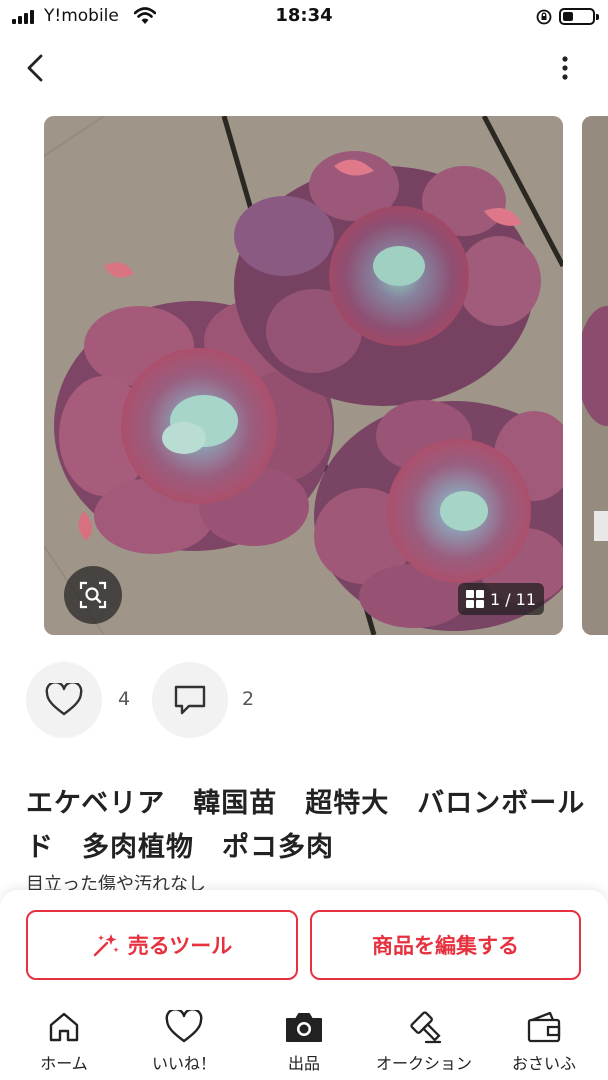 The width and height of the screenshot is (608, 1080). I want to click on zoom-search-icon, so click(93, 595).